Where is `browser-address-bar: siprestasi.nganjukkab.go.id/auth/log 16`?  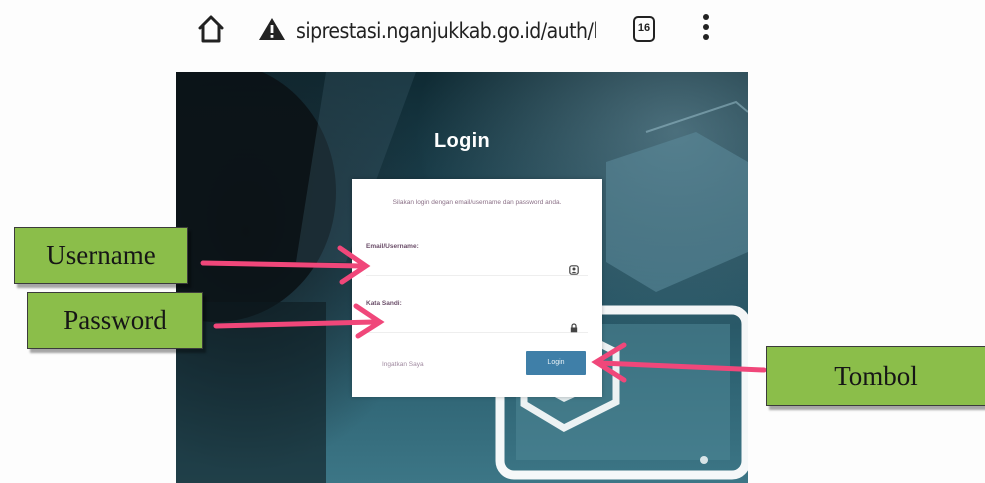 browser-address-bar: siprestasi.nganjukkab.go.id/auth/log 16 is located at coordinates (492, 31).